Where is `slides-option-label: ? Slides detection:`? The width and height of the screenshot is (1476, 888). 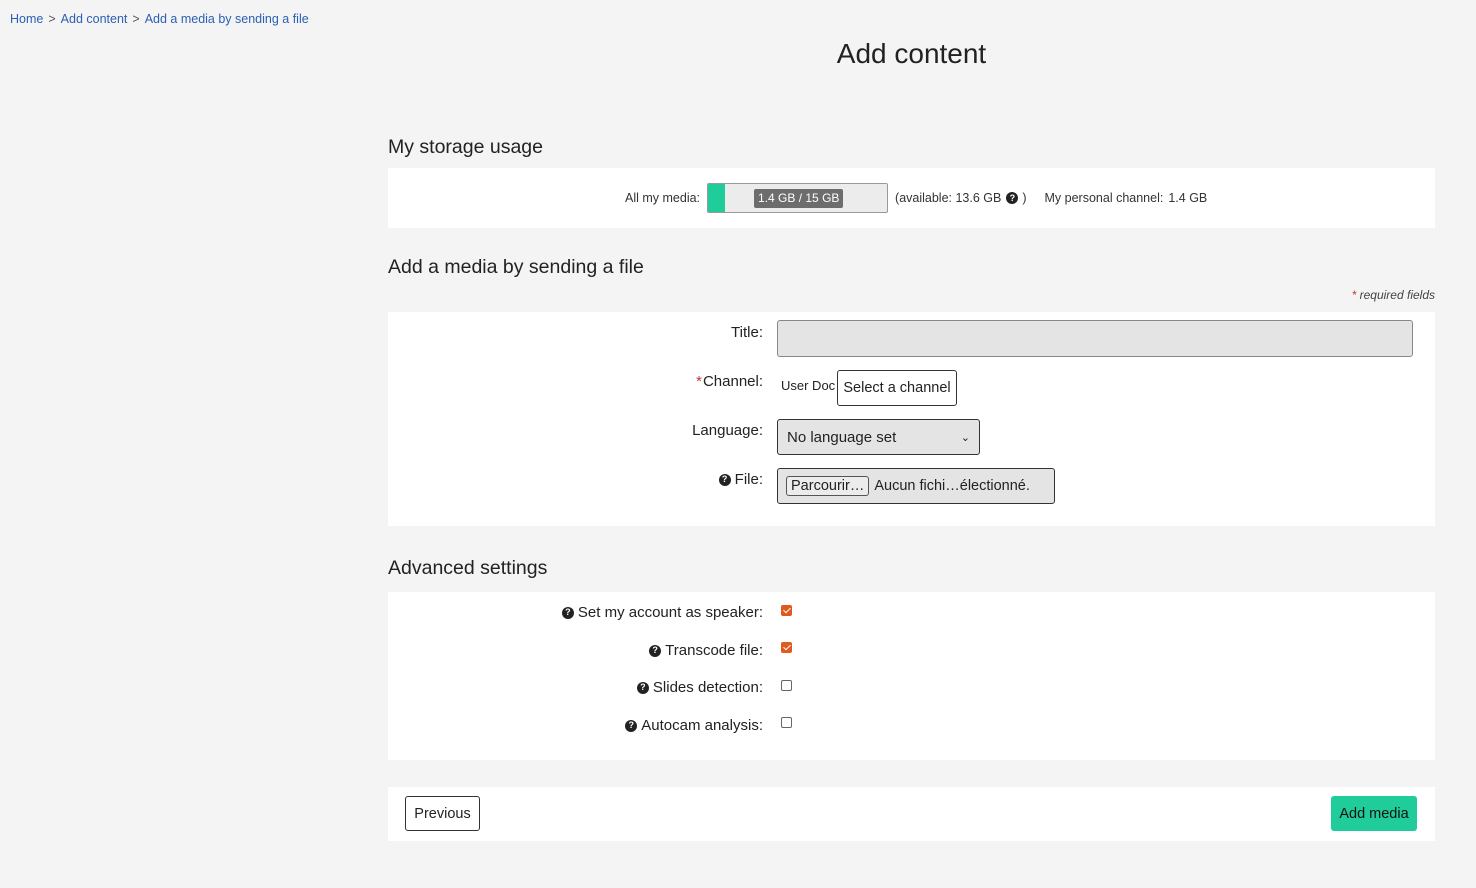
slides-option-label: ? Slides detection: is located at coordinates (699, 687).